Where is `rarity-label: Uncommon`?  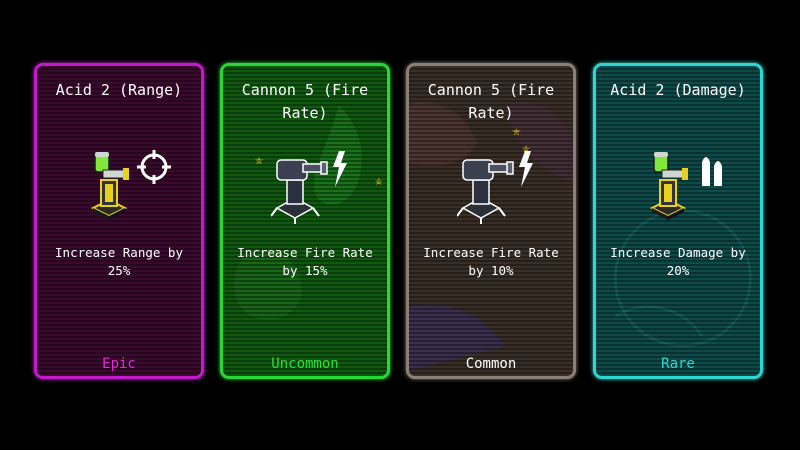
rarity-label: Uncommon is located at coordinates (305, 364).